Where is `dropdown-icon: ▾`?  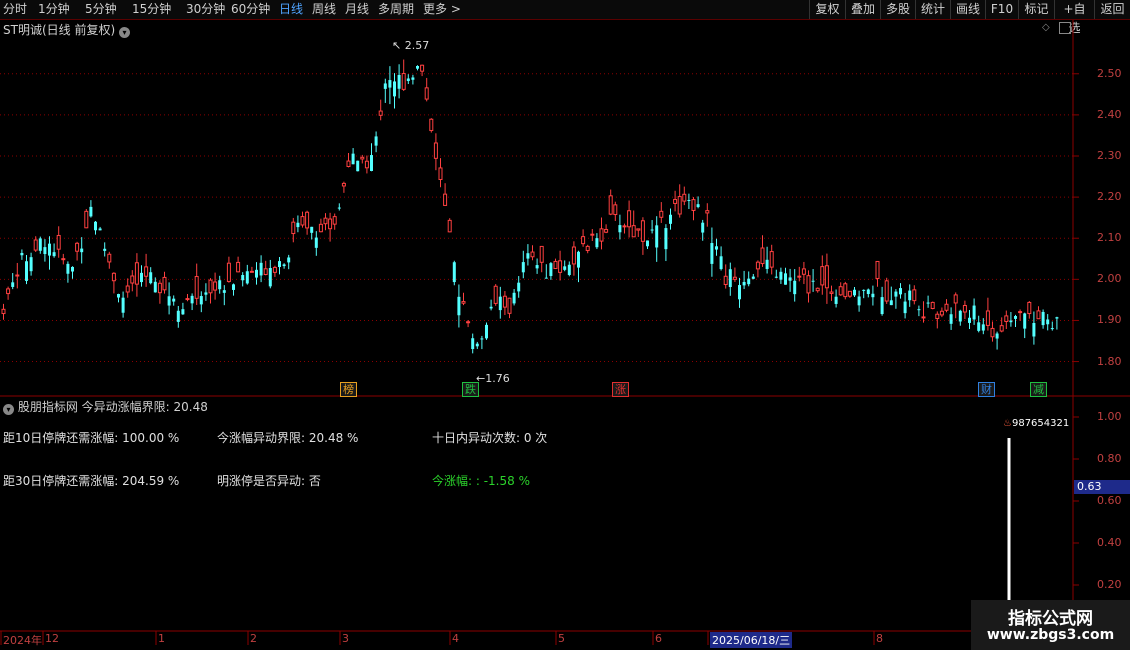
dropdown-icon: ▾ is located at coordinates (8, 409).